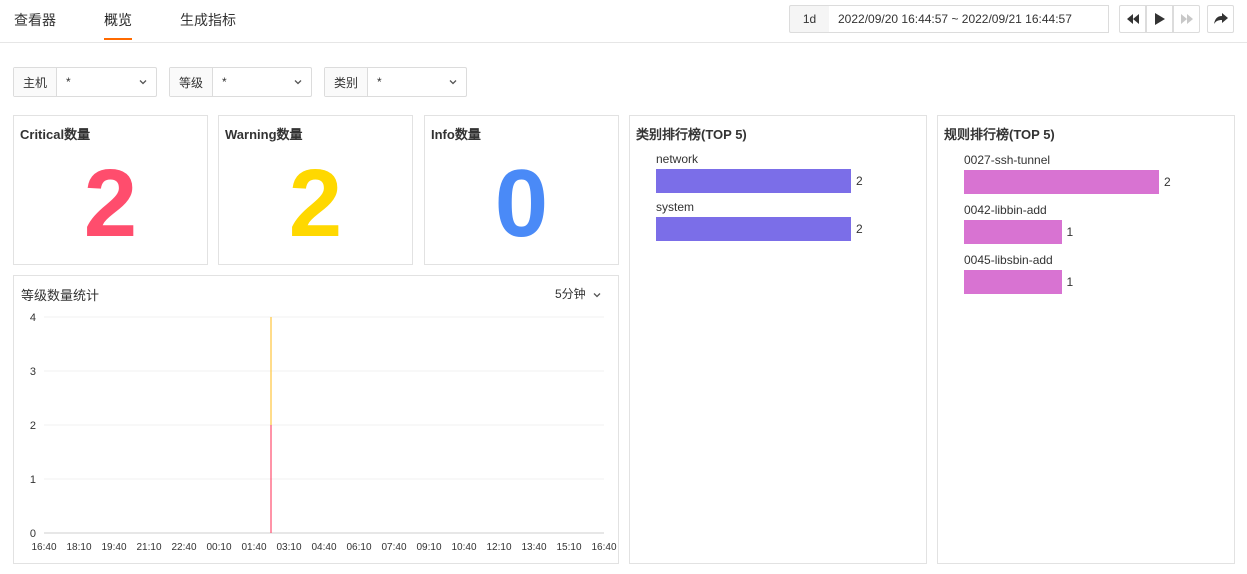 Image resolution: width=1247 pixels, height=574 pixels. I want to click on tab-viewer: 查看器, so click(35, 20).